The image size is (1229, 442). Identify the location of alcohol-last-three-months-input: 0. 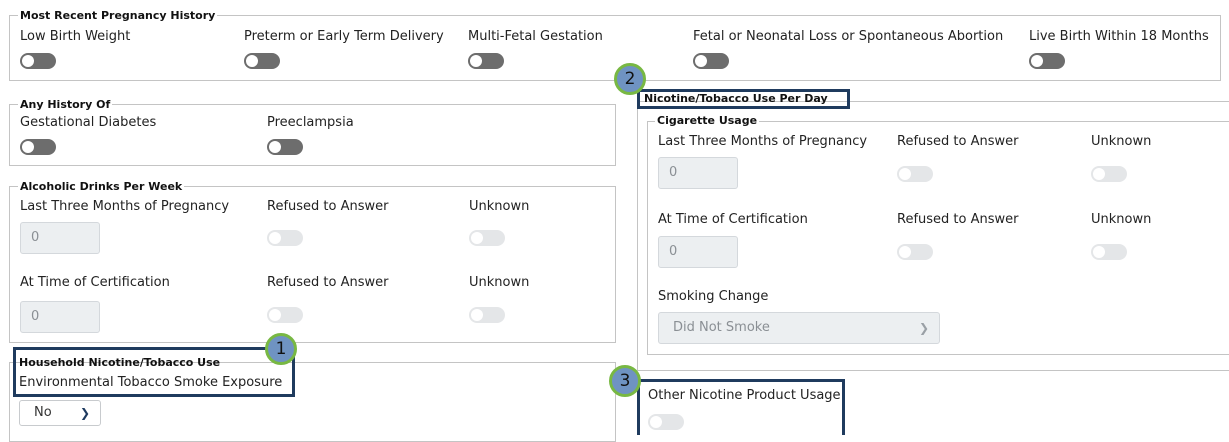
(60, 238).